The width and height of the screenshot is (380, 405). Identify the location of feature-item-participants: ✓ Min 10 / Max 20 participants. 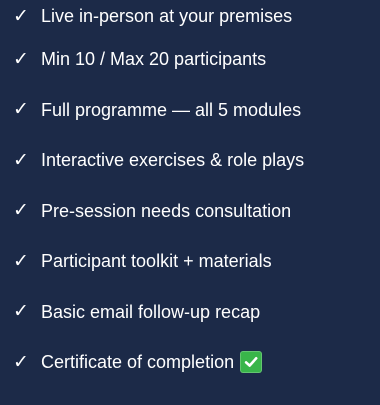
(194, 59).